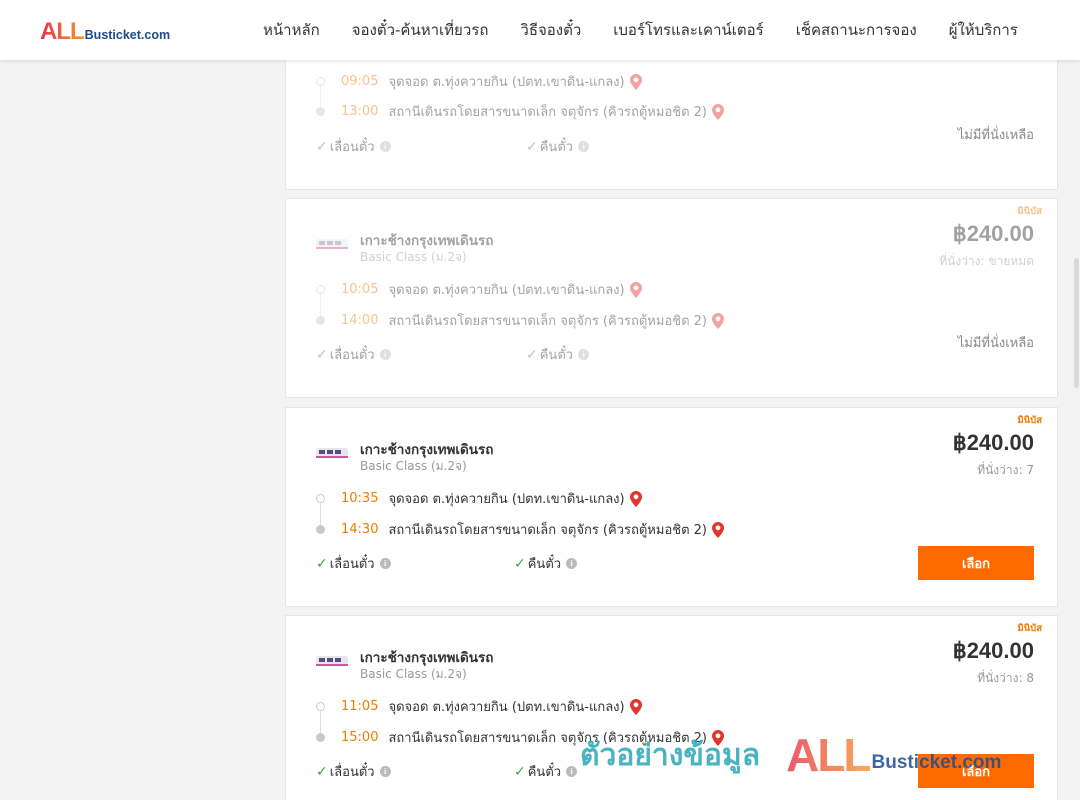  I want to click on arrival-time: 15:00, so click(360, 737).